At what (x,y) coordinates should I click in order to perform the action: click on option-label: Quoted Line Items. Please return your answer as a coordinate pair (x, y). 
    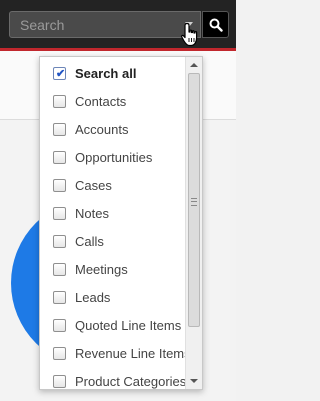
    Looking at the image, I should click on (128, 325).